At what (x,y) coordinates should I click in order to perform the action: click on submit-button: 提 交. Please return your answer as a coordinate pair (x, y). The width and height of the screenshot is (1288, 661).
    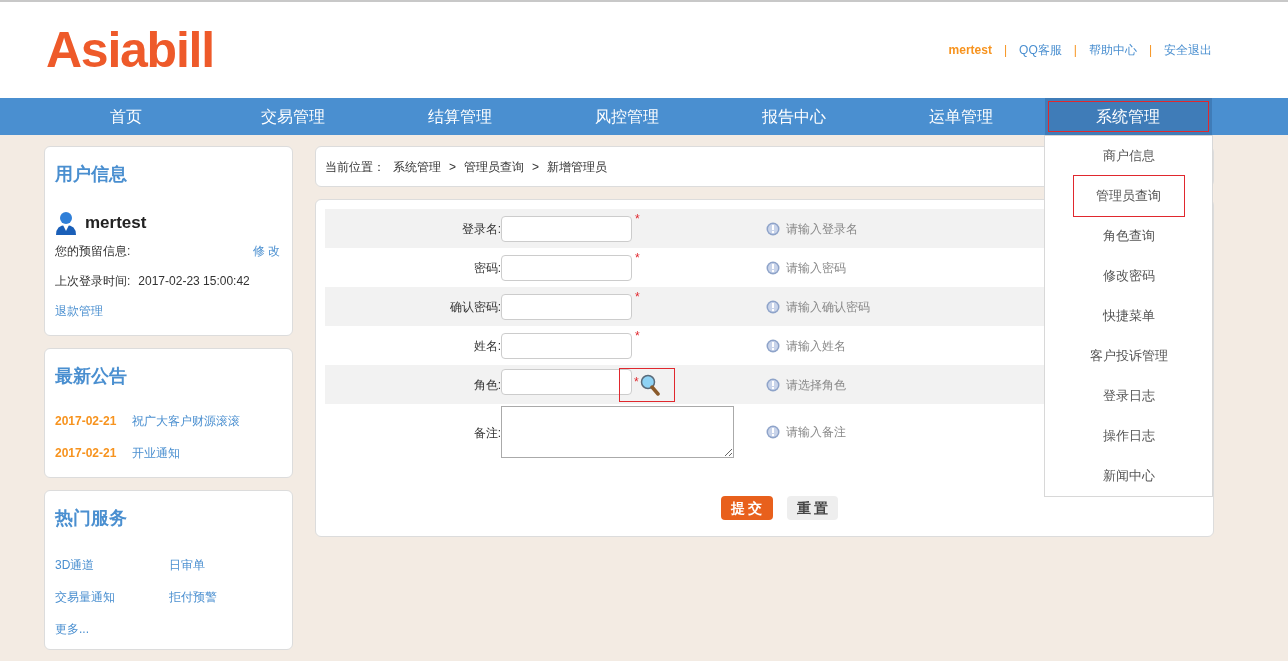
    Looking at the image, I should click on (746, 508).